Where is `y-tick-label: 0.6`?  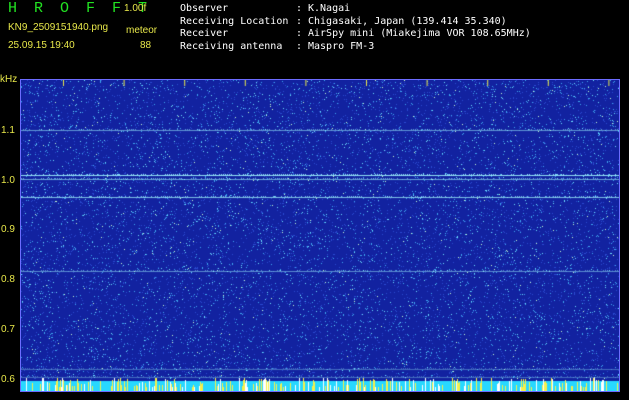
y-tick-label: 0.6 is located at coordinates (8, 379).